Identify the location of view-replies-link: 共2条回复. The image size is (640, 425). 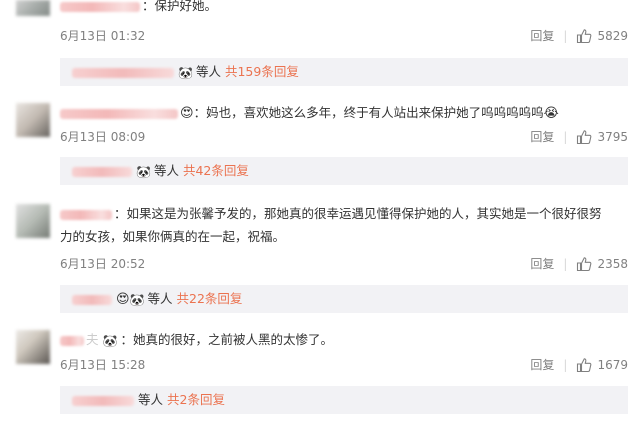
(196, 399).